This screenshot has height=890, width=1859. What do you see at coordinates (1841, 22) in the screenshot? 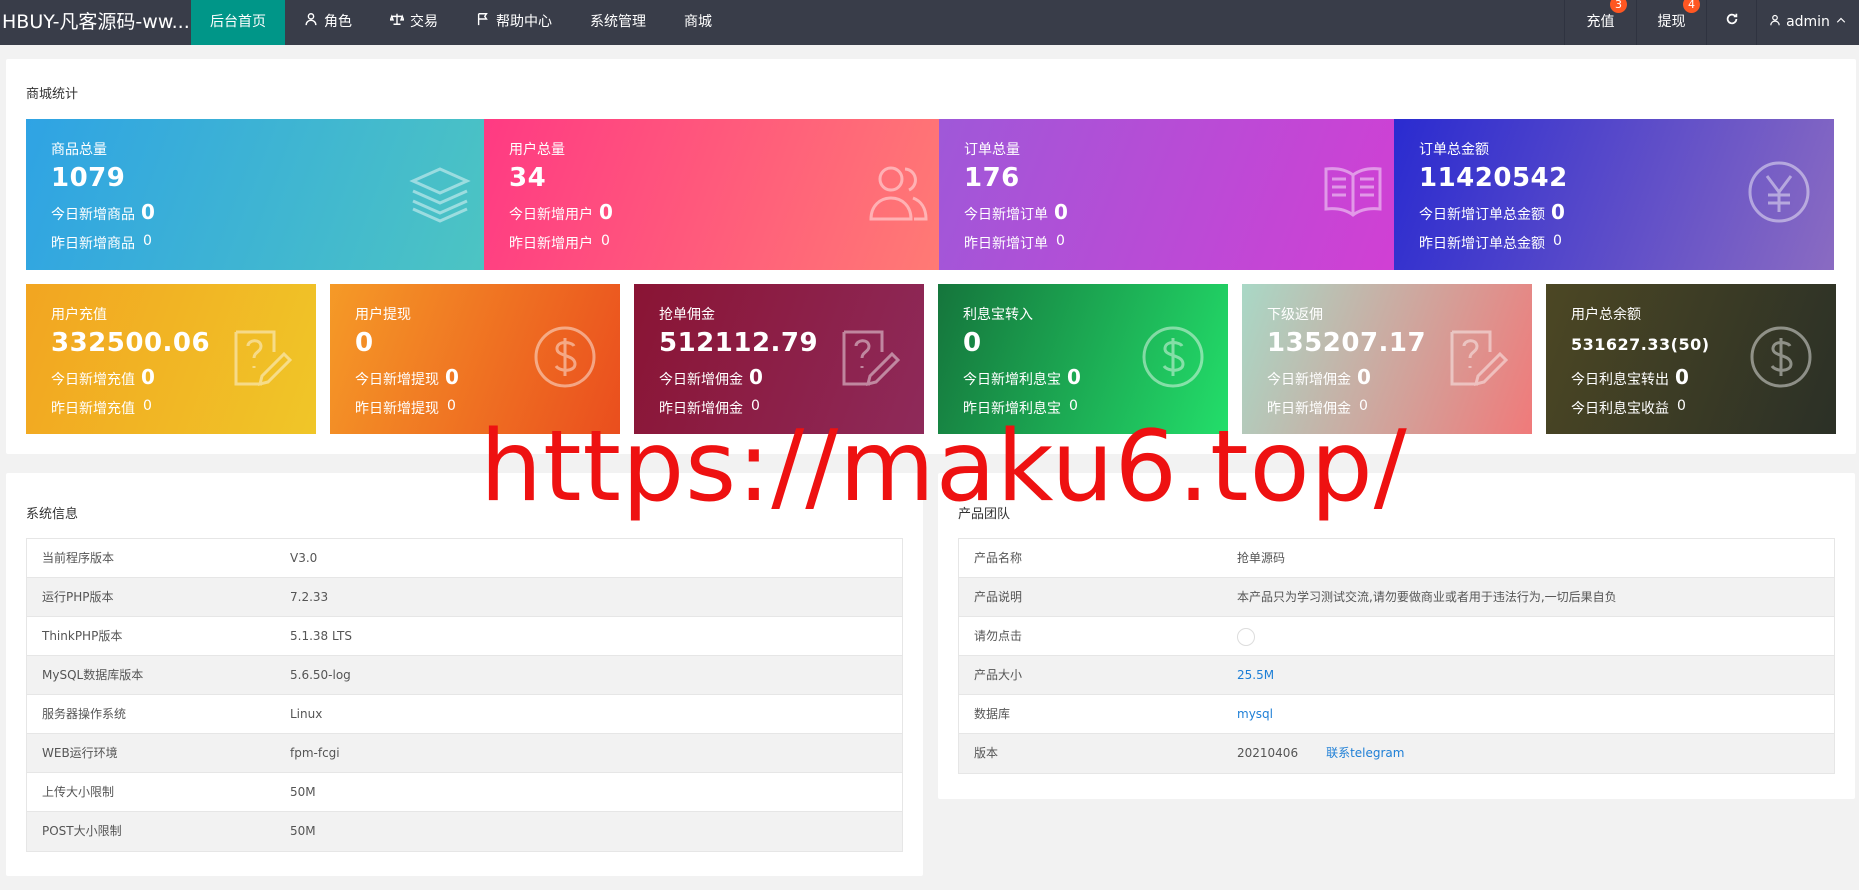
I see `chevron-up-icon` at bounding box center [1841, 22].